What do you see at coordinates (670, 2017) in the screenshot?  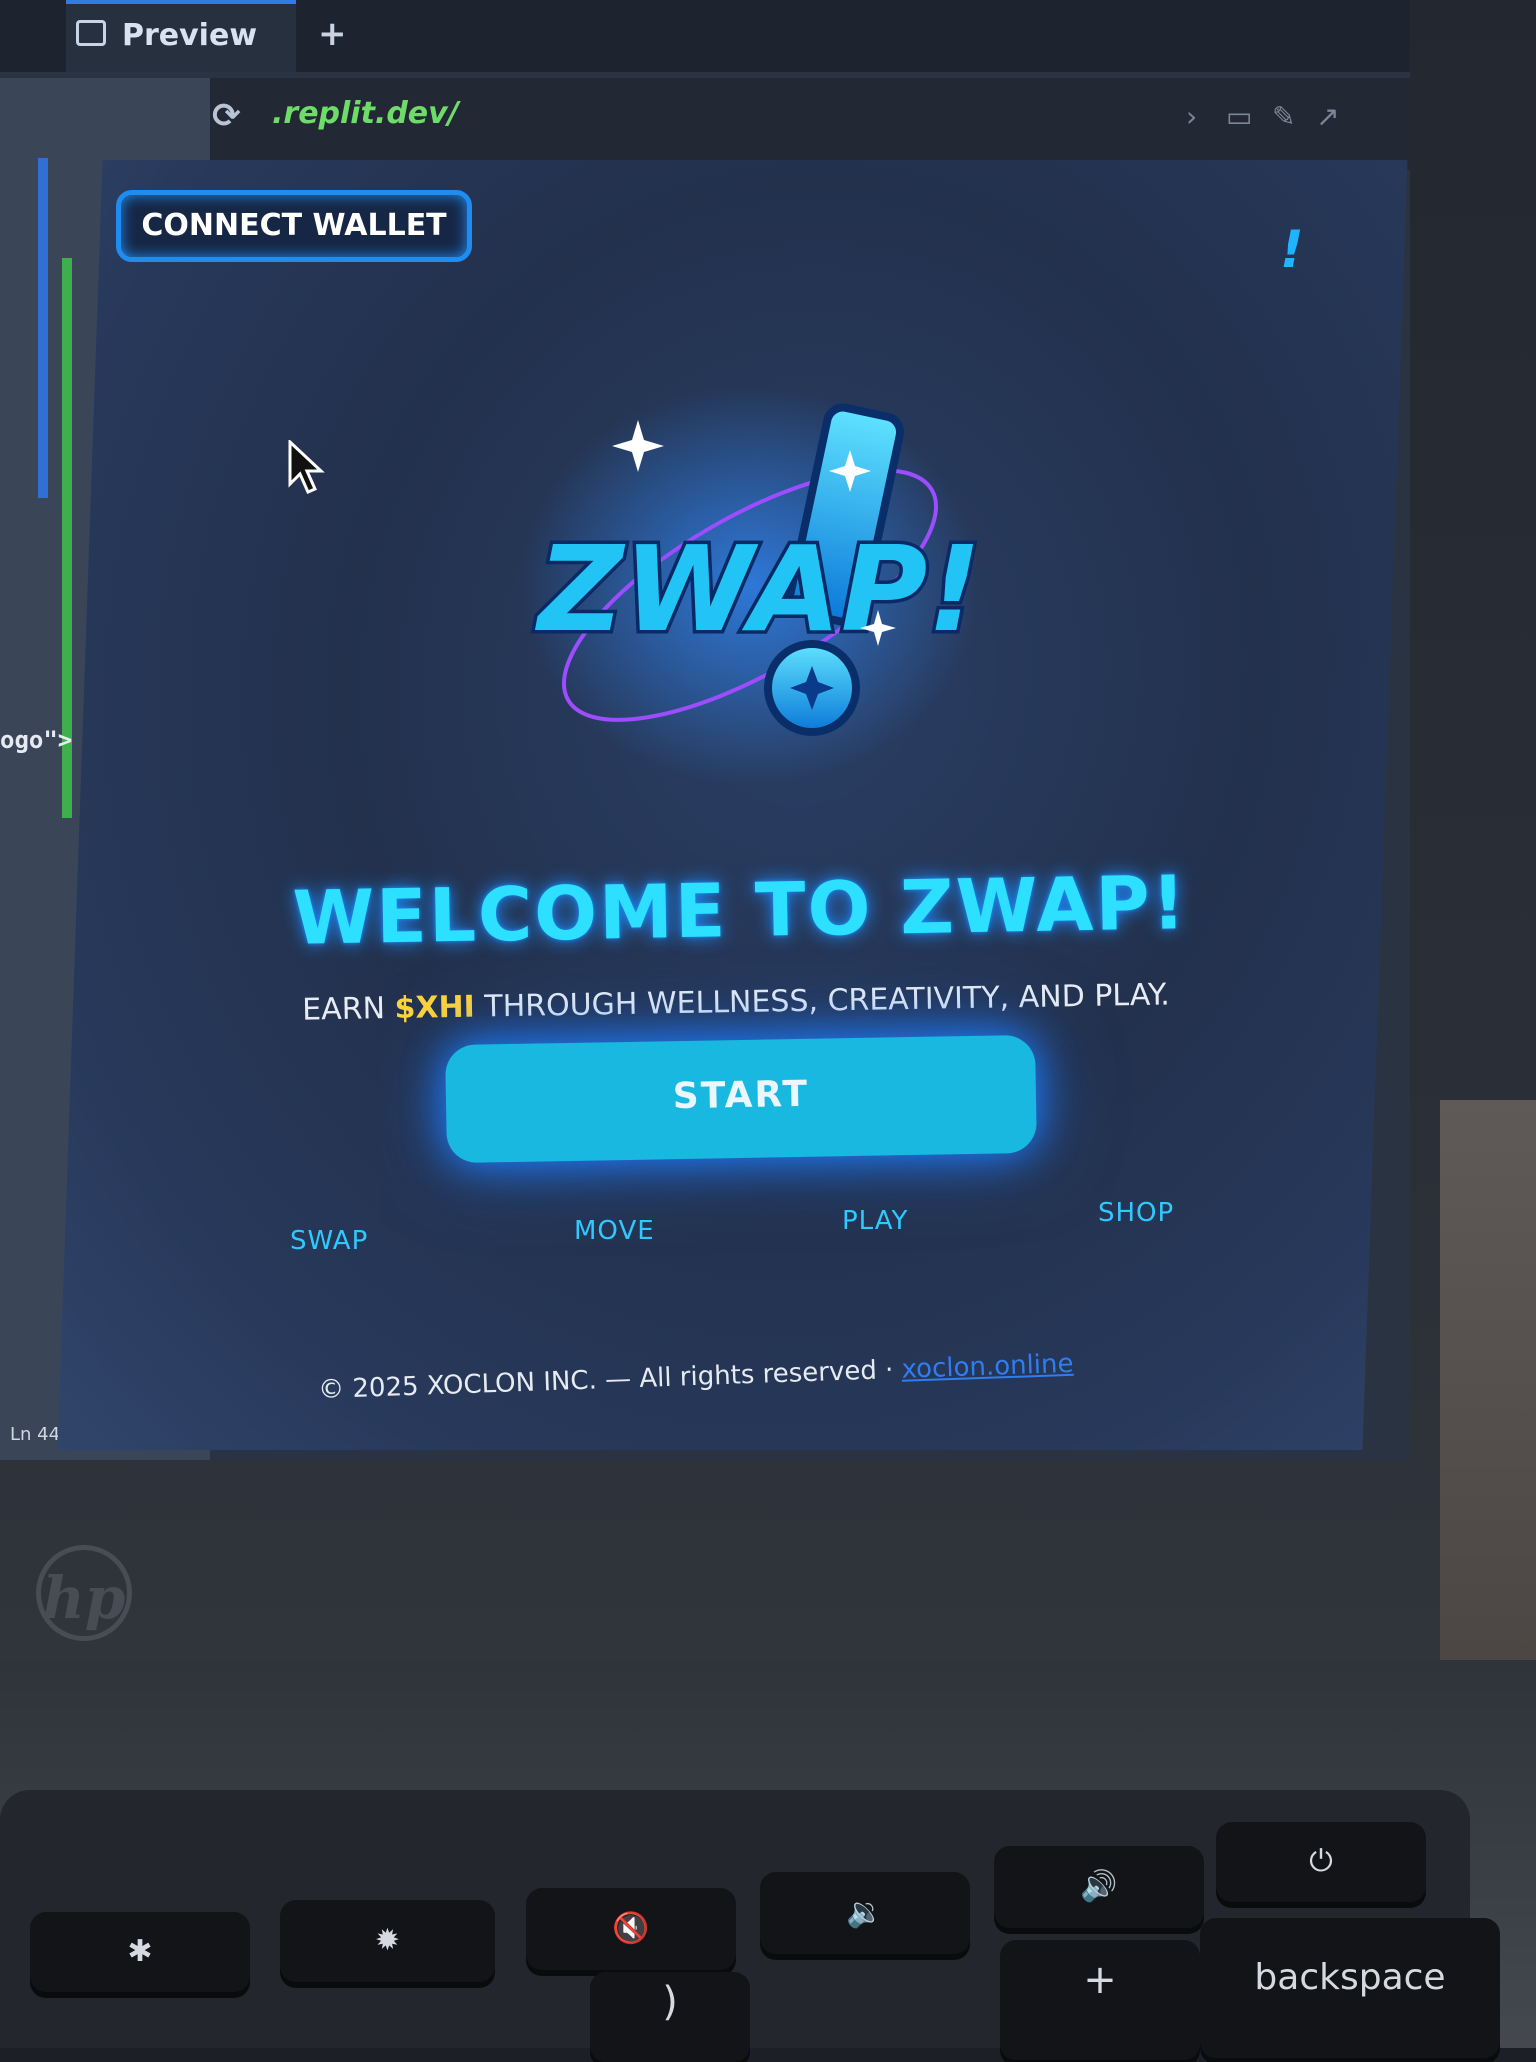 I see `paren-key: )` at bounding box center [670, 2017].